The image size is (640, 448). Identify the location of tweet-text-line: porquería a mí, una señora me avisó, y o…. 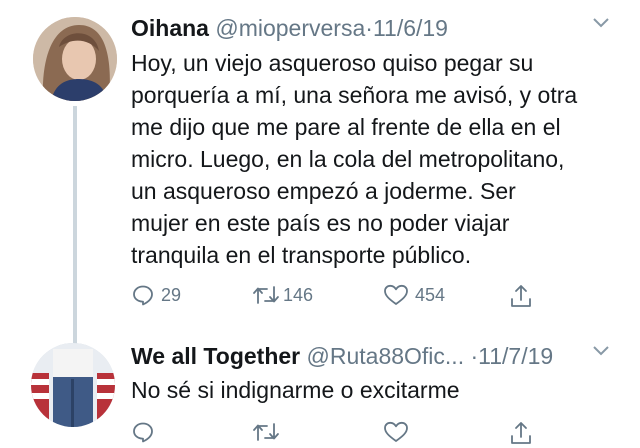
(354, 95).